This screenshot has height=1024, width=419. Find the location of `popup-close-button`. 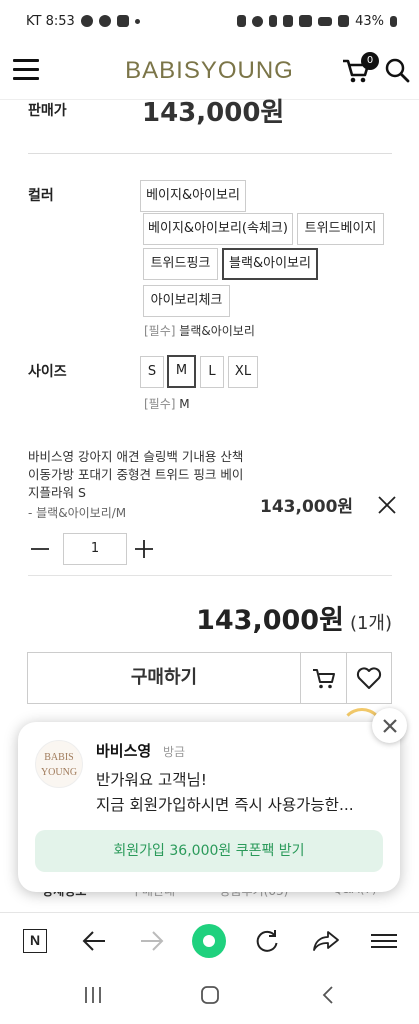

popup-close-button is located at coordinates (389, 725).